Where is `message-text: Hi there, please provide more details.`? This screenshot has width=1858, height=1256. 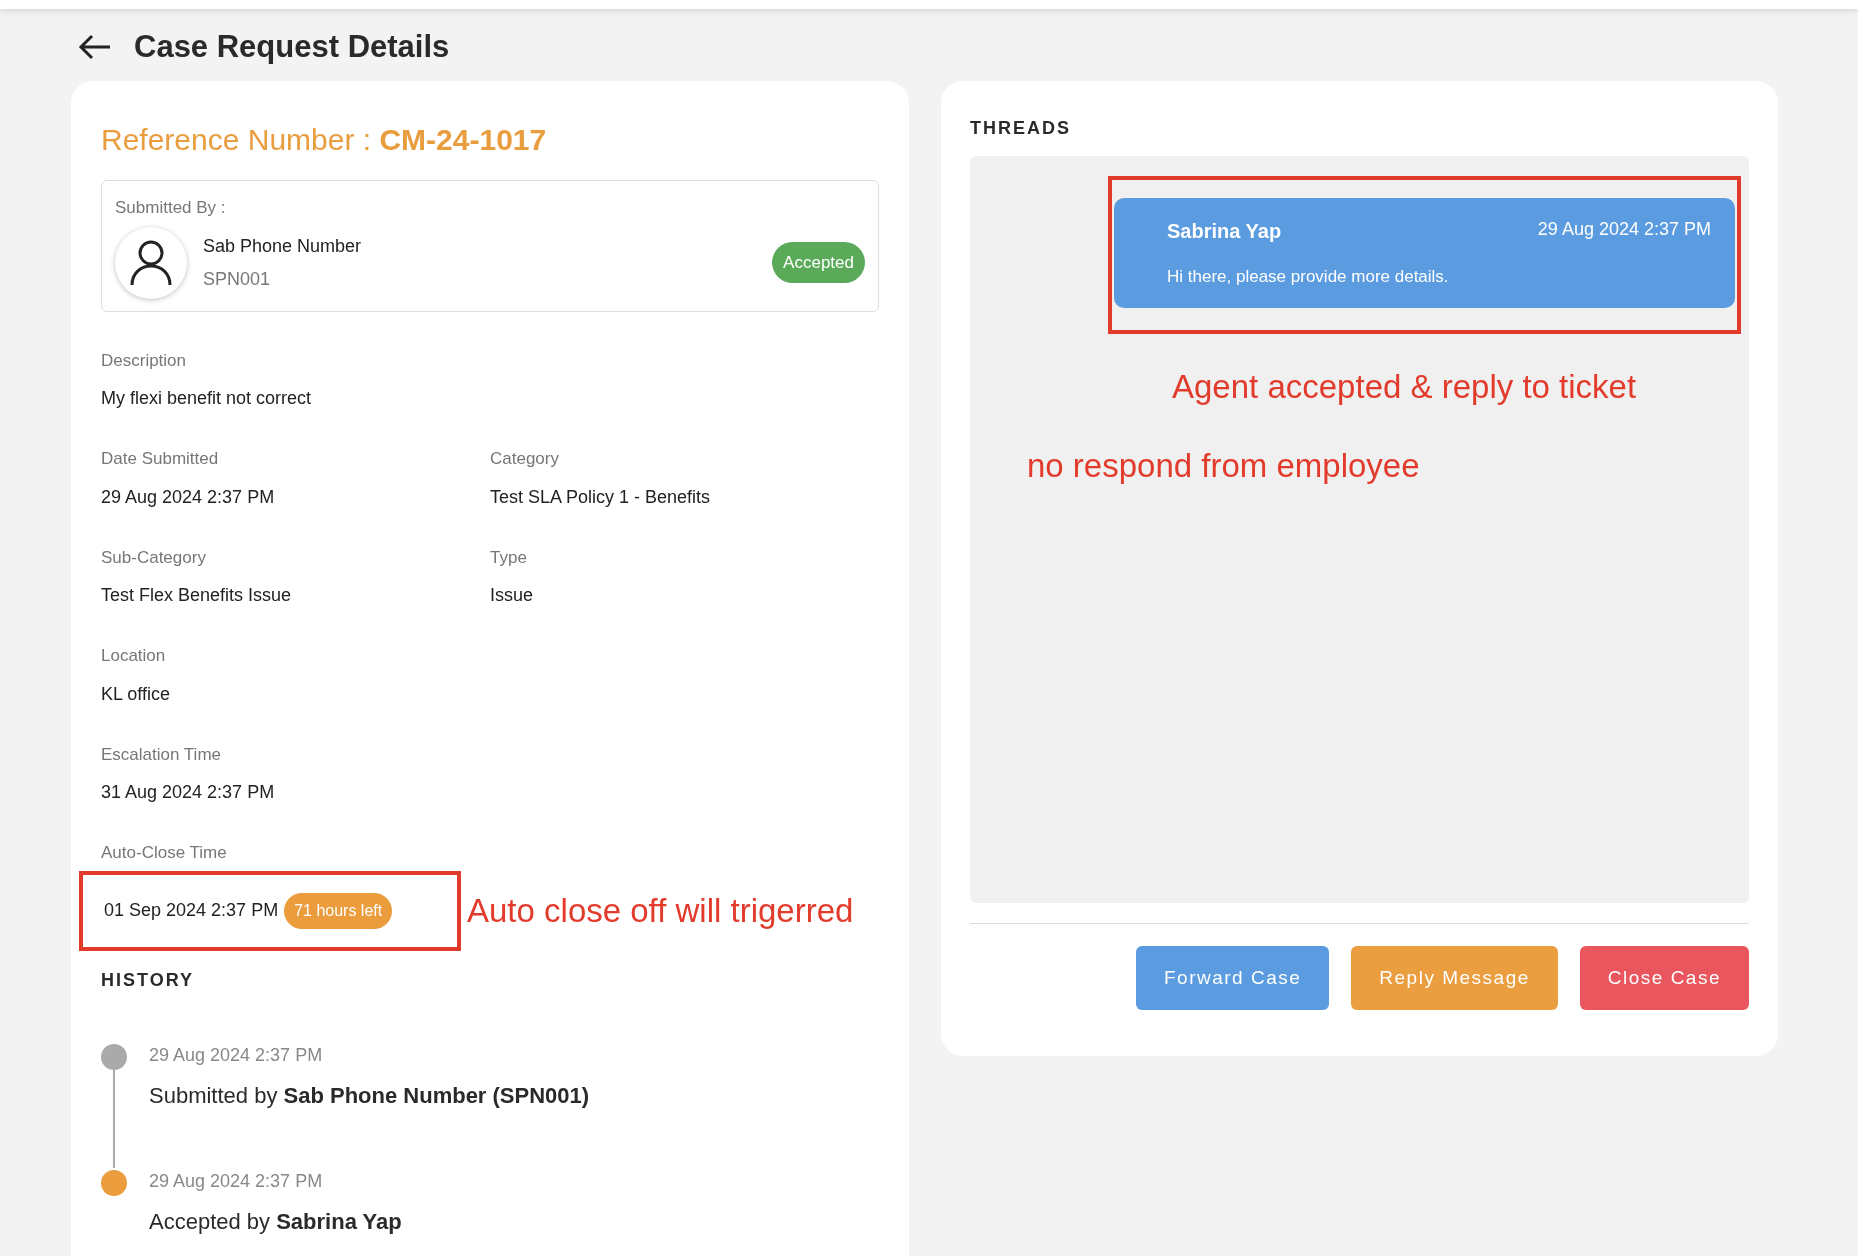
message-text: Hi there, please provide more details. is located at coordinates (1308, 277).